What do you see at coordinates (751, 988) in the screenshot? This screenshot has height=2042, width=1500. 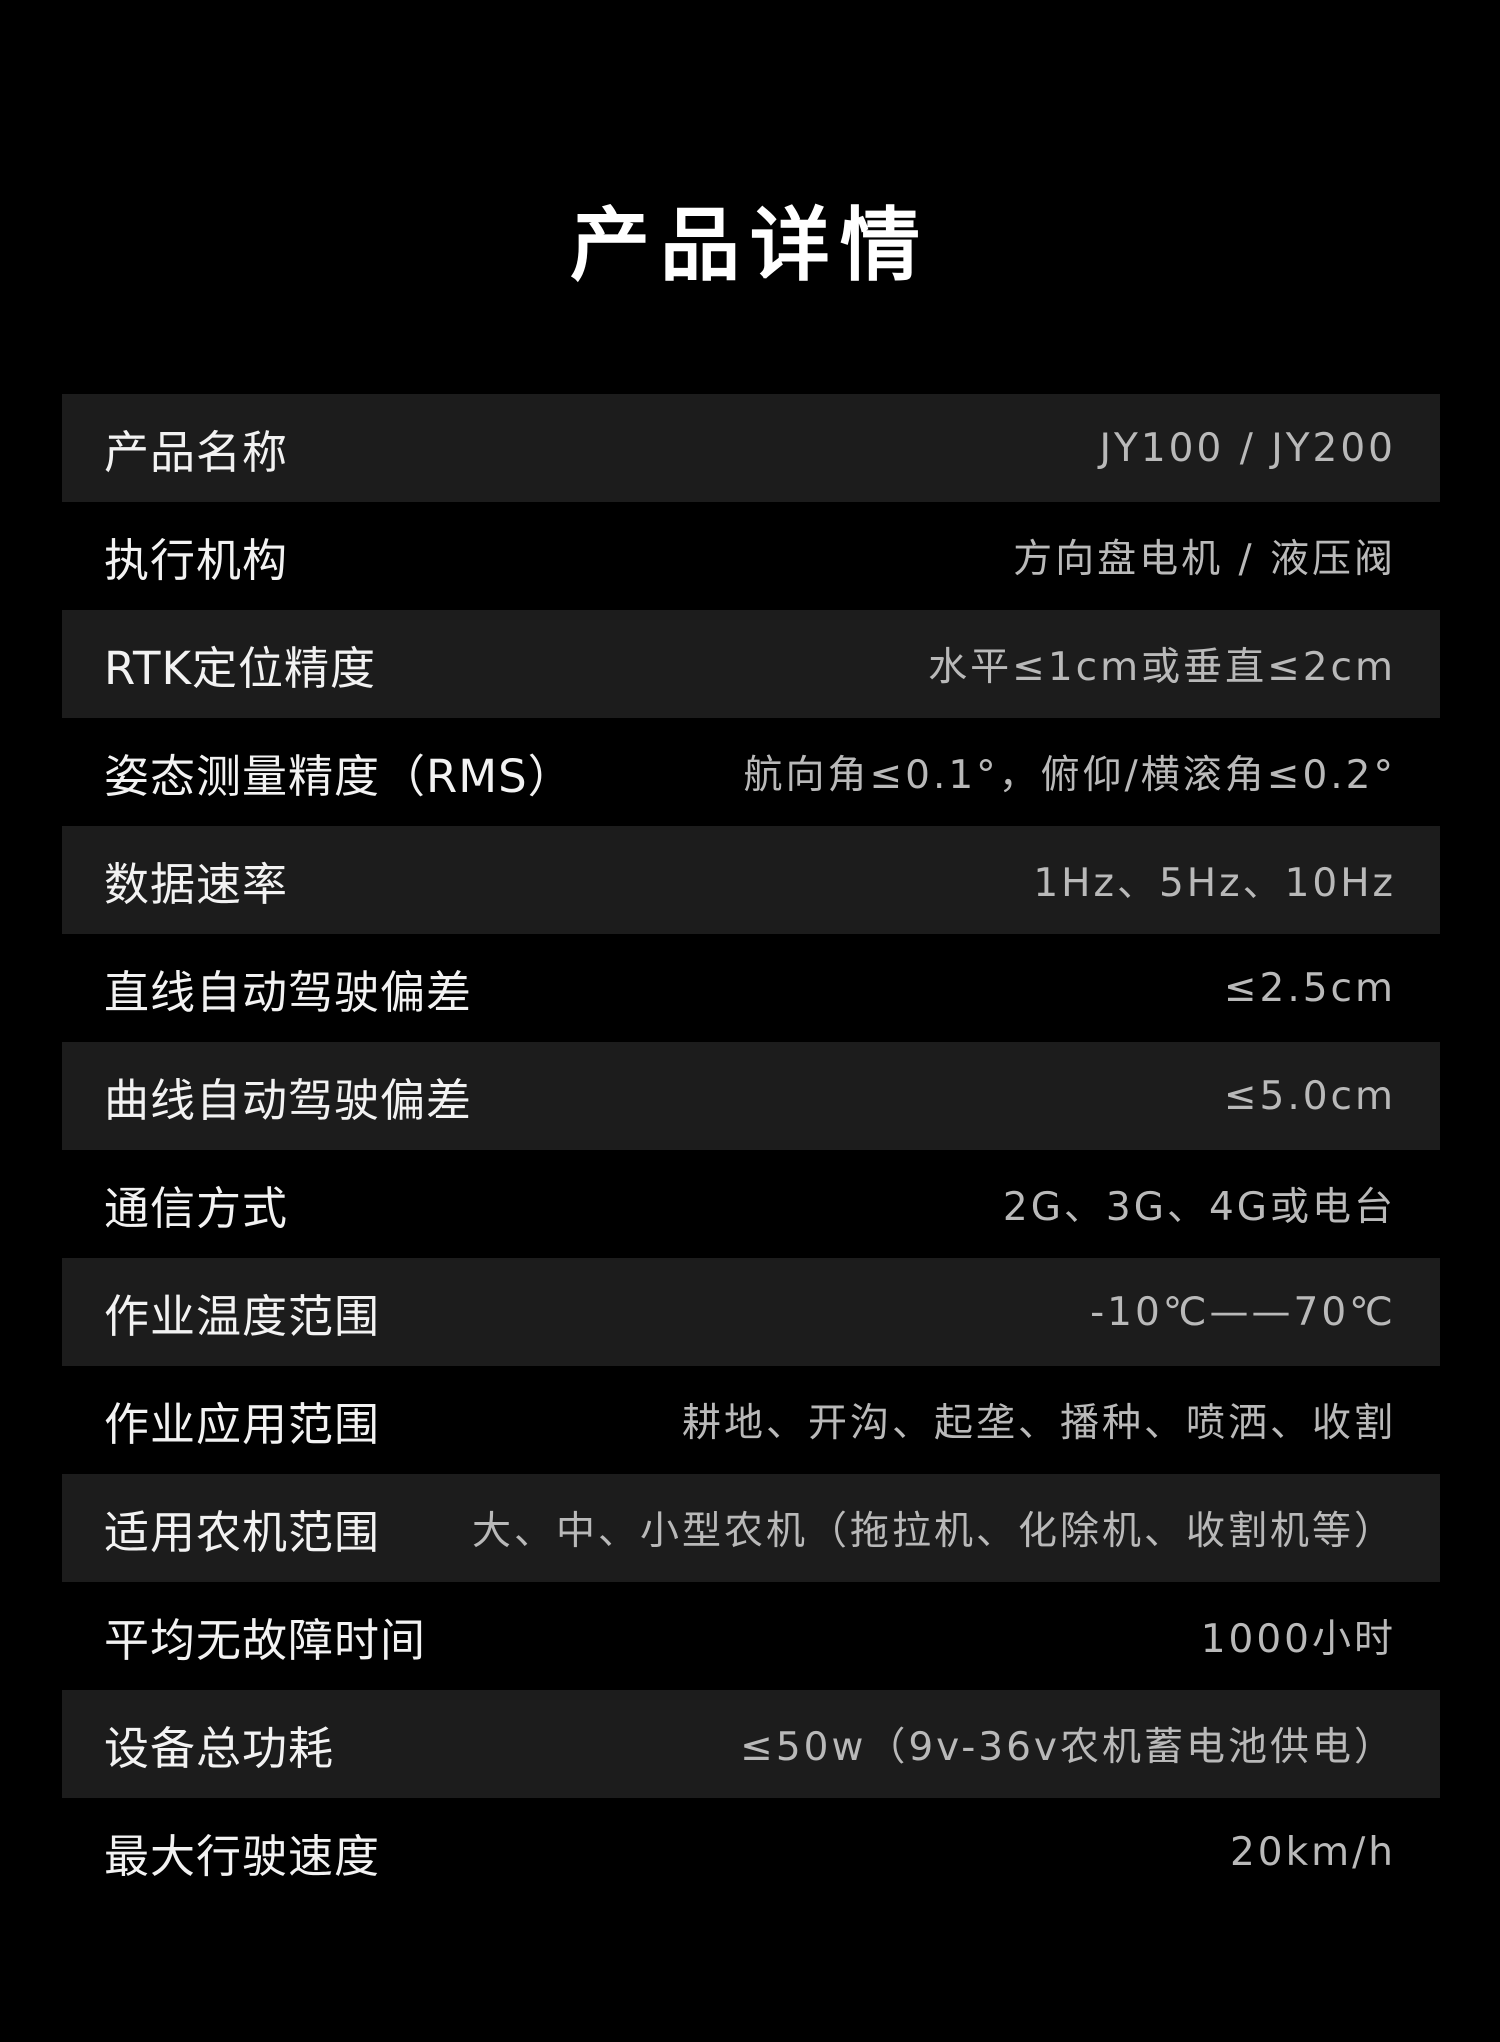 I see `spec-row-straight-deviation: 直线自动驾驶偏差 ≤2.5cm` at bounding box center [751, 988].